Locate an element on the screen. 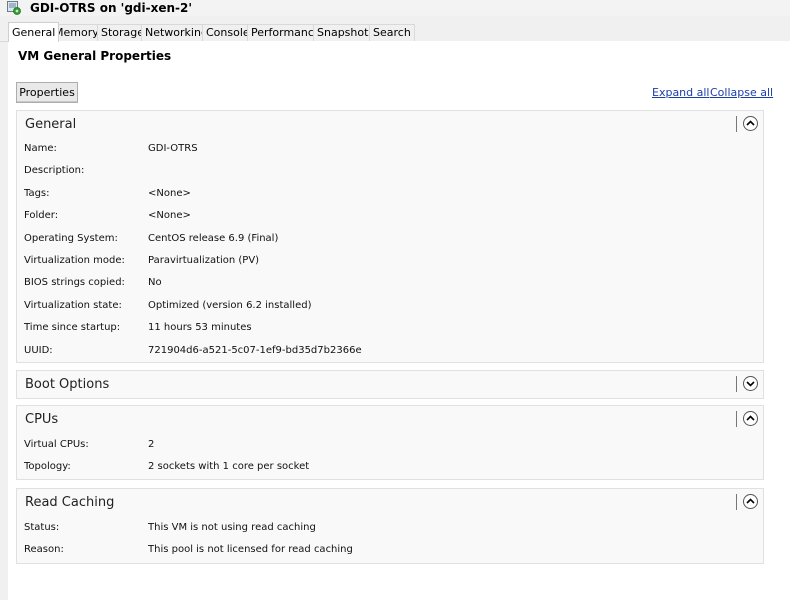  page-title: VM General Properties is located at coordinates (95, 56).